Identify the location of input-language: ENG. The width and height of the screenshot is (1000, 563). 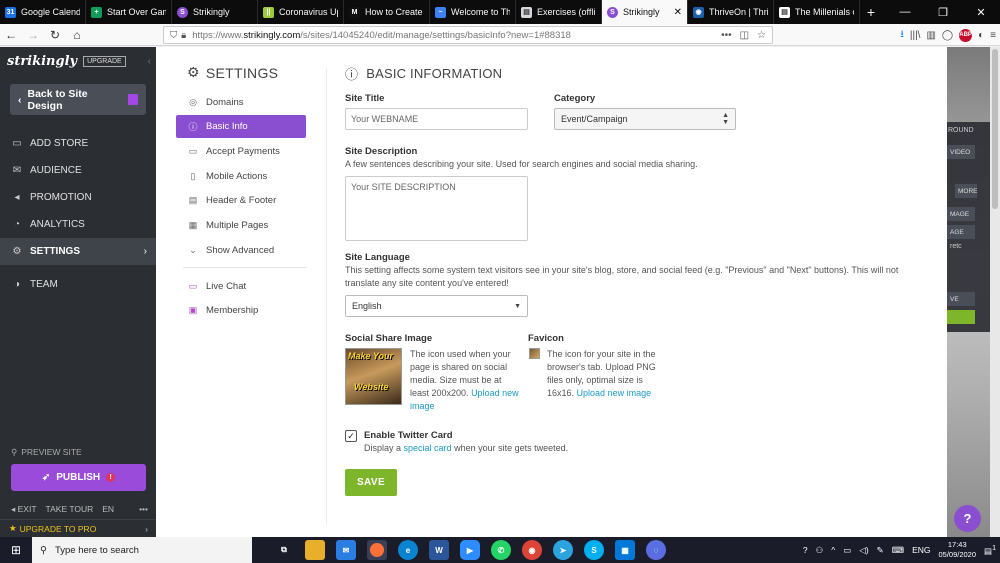
(921, 550).